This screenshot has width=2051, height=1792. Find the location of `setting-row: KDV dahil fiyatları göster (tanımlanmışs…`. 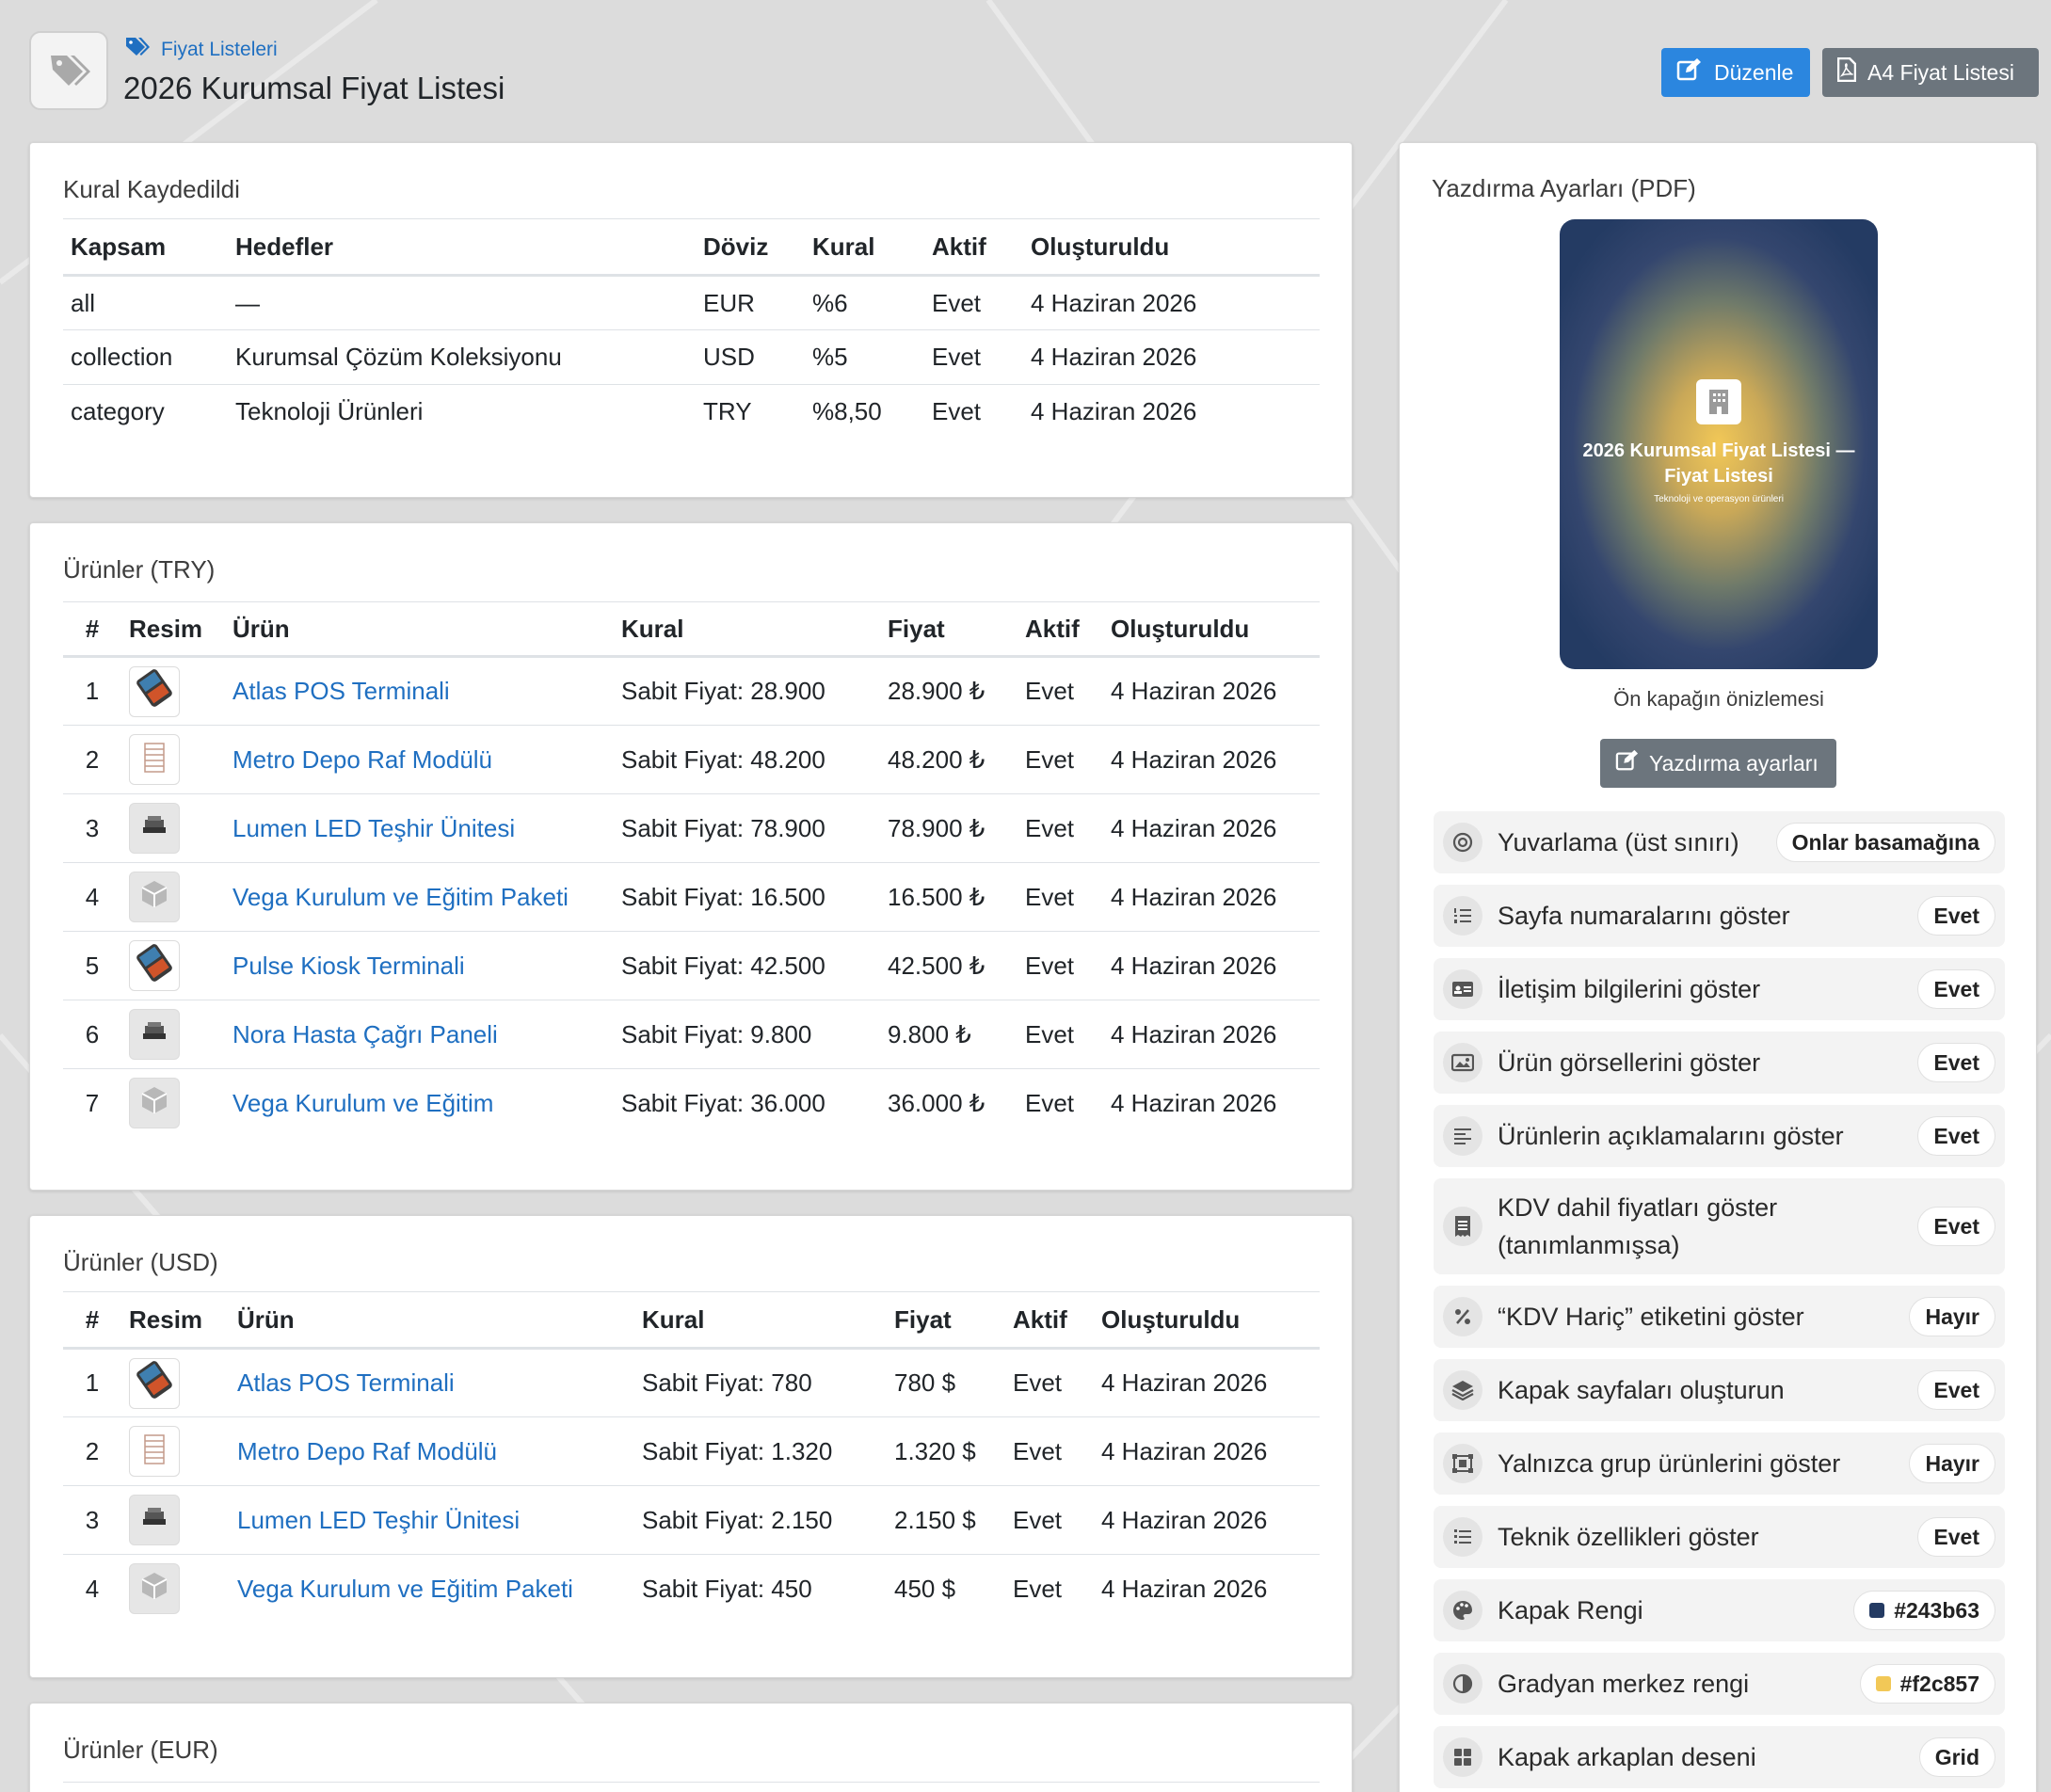

setting-row: KDV dahil fiyatları göster (tanımlanmışs… is located at coordinates (1719, 1226).